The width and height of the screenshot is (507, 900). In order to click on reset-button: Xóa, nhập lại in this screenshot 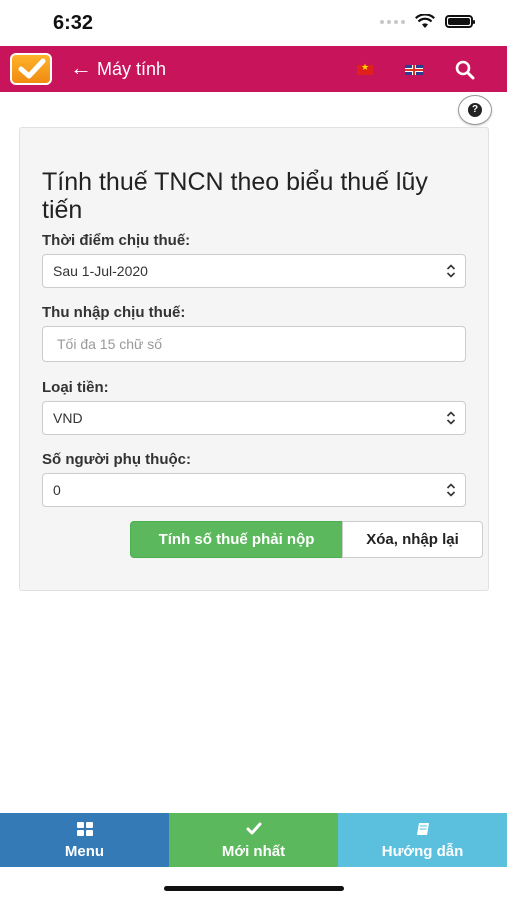, I will do `click(412, 539)`.